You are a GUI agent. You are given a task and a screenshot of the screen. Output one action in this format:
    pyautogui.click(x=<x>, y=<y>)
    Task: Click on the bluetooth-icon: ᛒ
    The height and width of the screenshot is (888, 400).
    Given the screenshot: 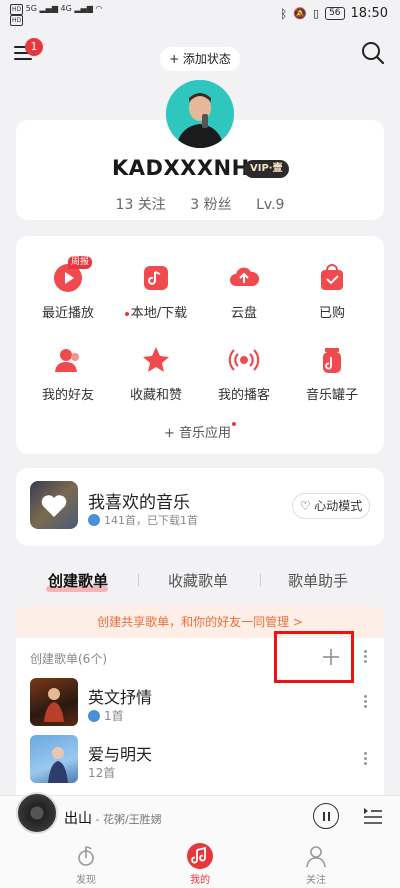 What is the action you would take?
    pyautogui.click(x=284, y=13)
    